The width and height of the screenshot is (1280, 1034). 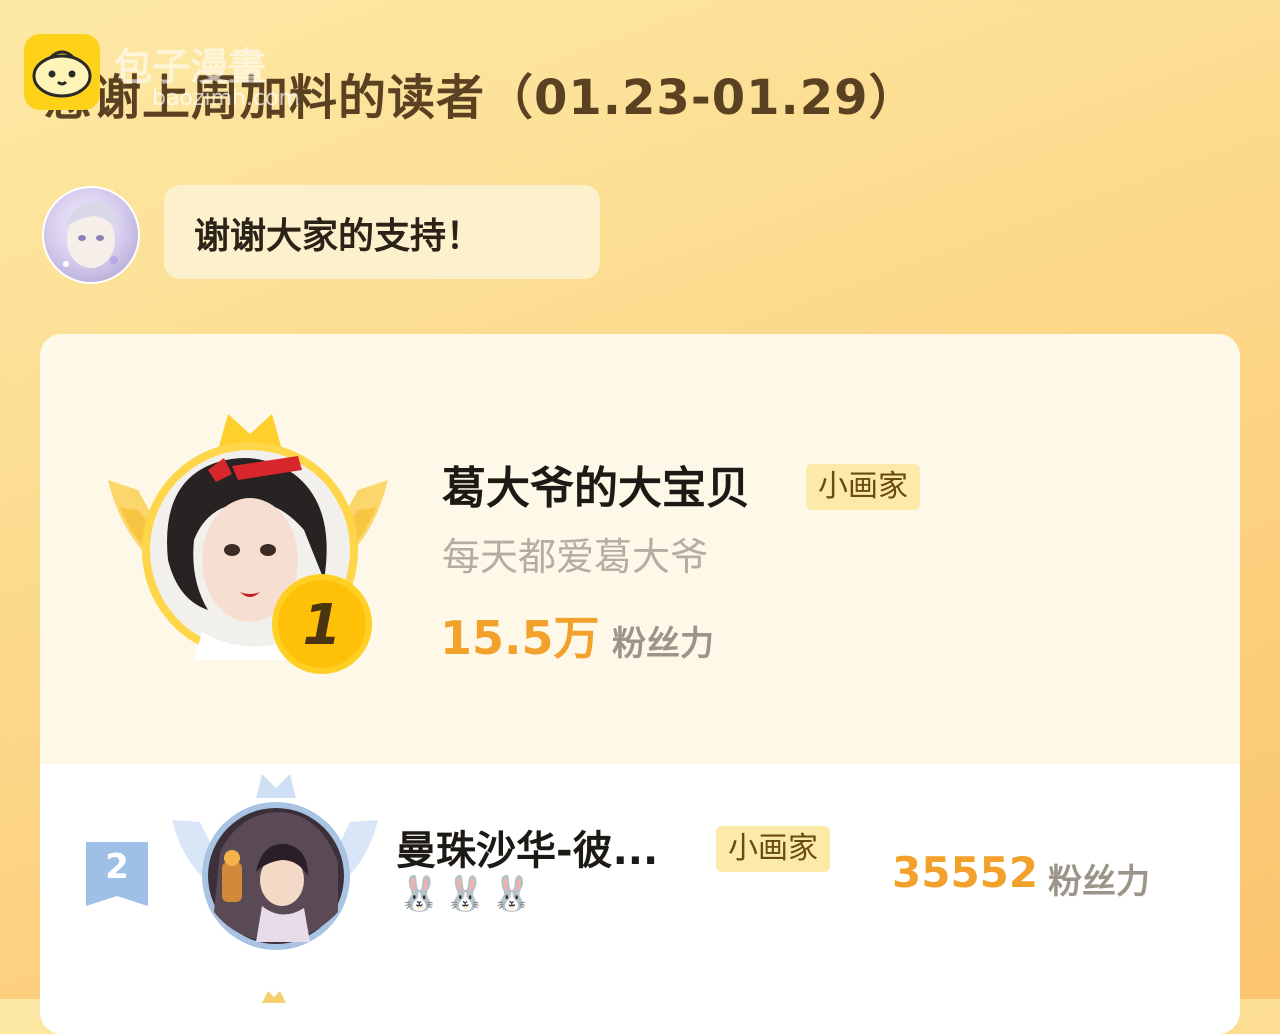 What do you see at coordinates (863, 487) in the screenshot?
I see `rank1-title-tag: 小画家` at bounding box center [863, 487].